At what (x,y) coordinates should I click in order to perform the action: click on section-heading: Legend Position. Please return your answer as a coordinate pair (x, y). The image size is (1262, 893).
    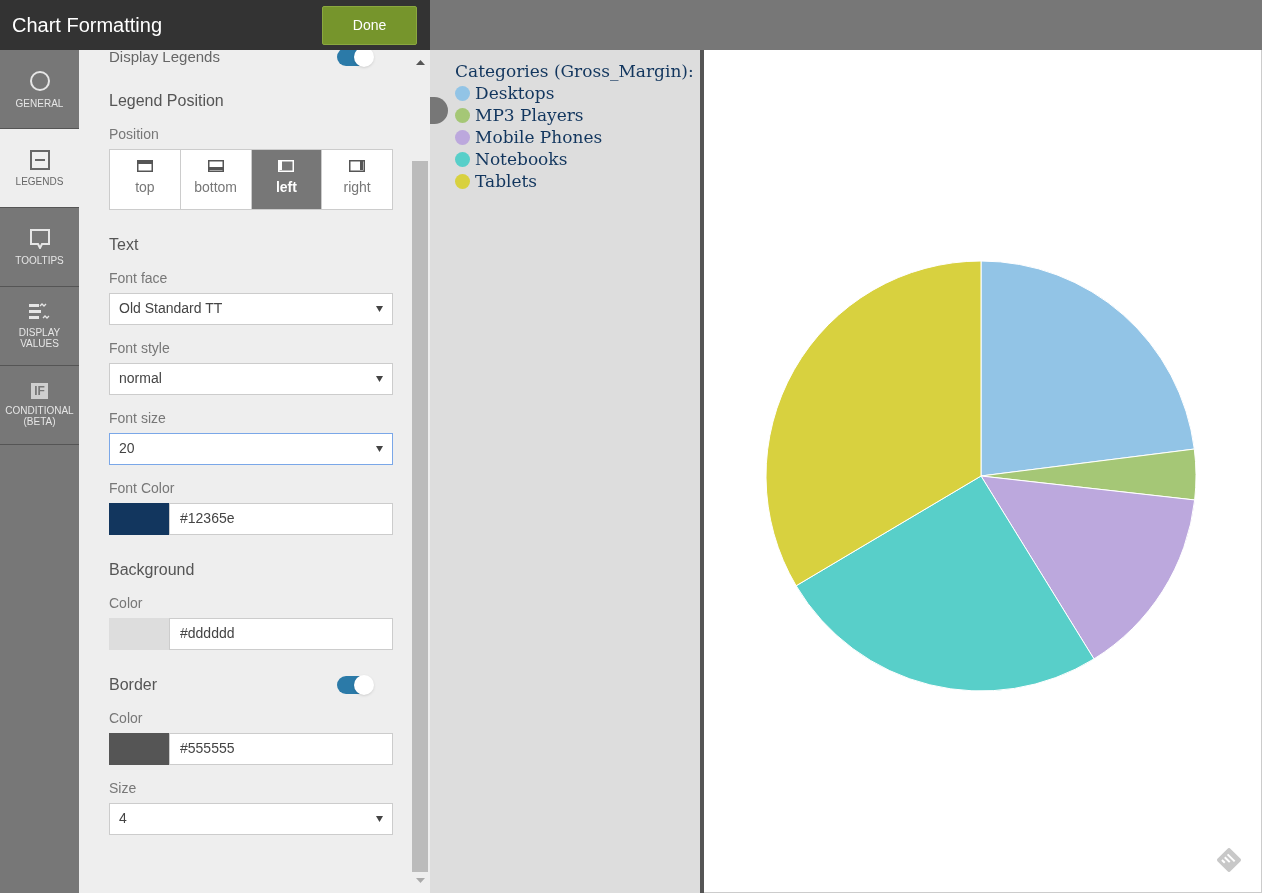
    Looking at the image, I should click on (167, 100).